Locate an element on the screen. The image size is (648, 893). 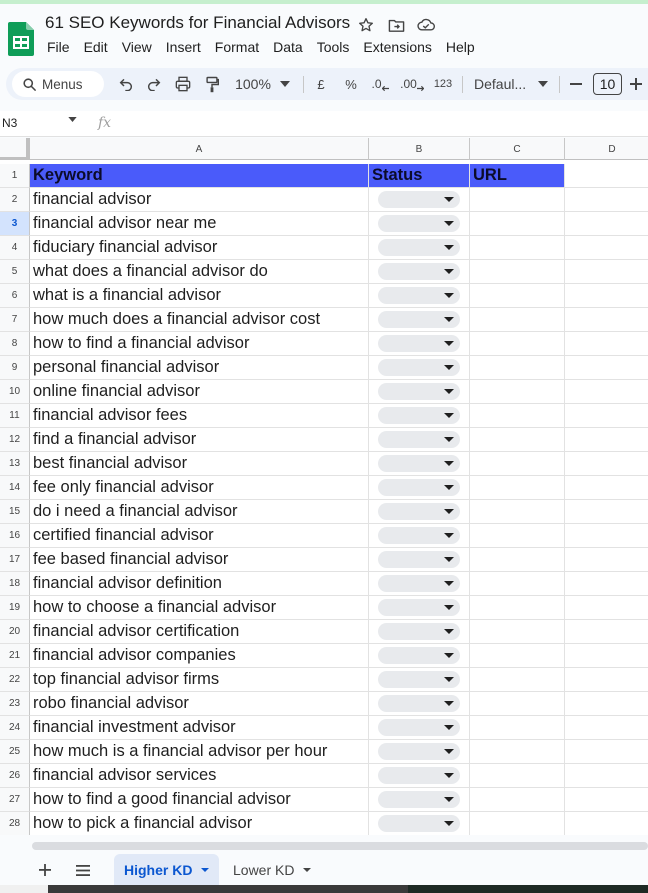
keyword-cell: how to find a good financial advisor is located at coordinates (199, 800).